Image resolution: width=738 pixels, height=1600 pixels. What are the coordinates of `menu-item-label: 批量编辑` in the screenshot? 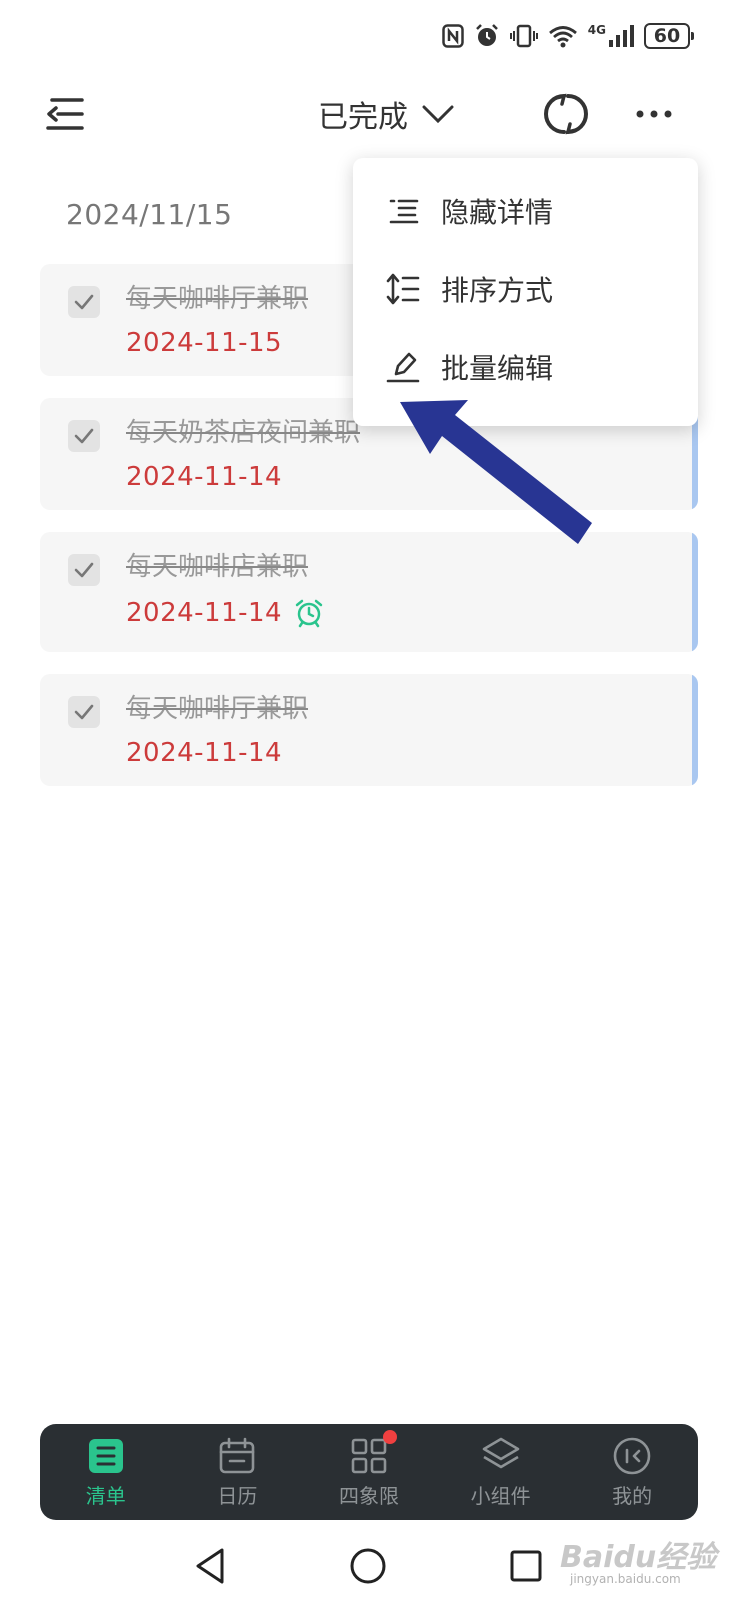 It's located at (497, 368).